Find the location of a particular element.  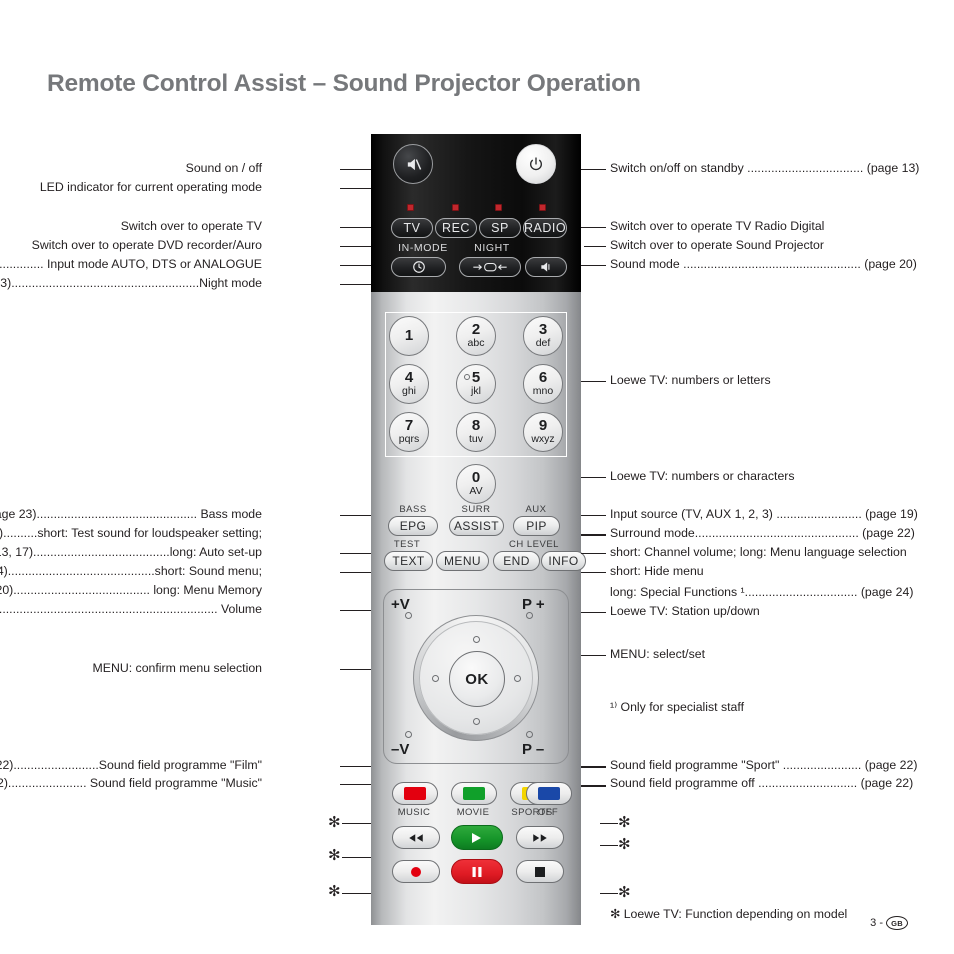

key-1-digit: 1 is located at coordinates (409, 335).